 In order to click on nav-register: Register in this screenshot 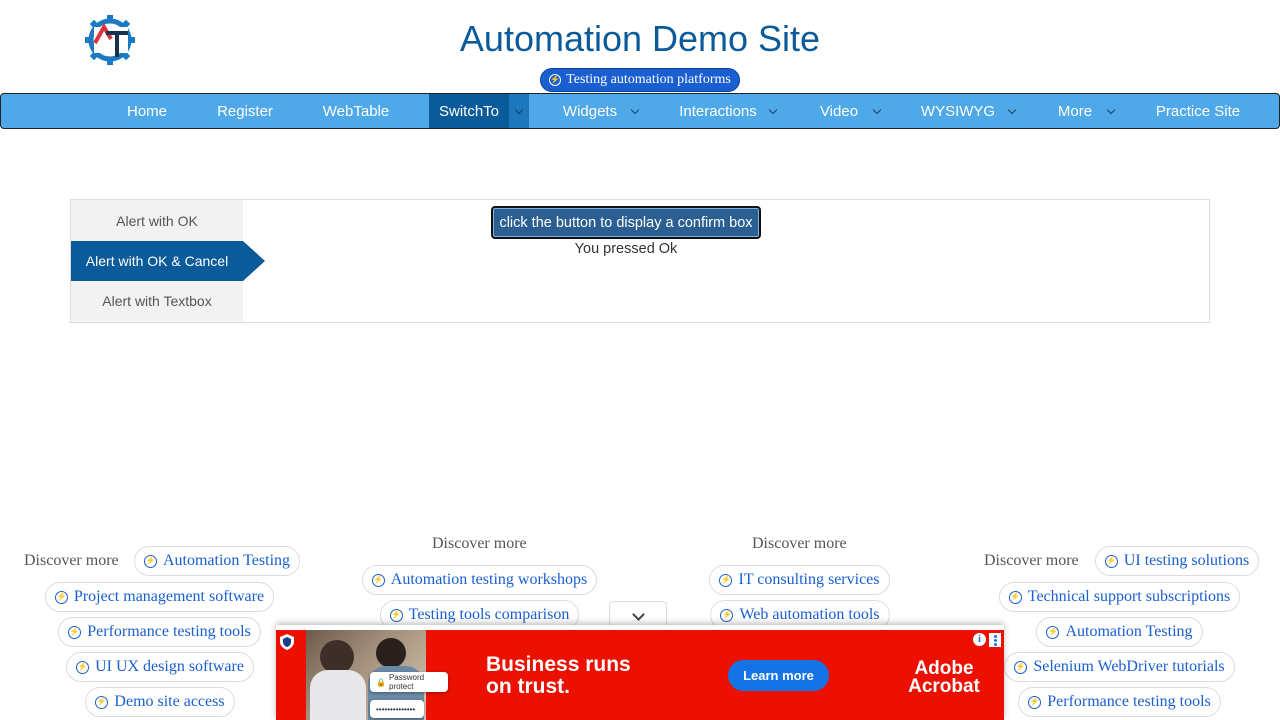, I will do `click(245, 111)`.